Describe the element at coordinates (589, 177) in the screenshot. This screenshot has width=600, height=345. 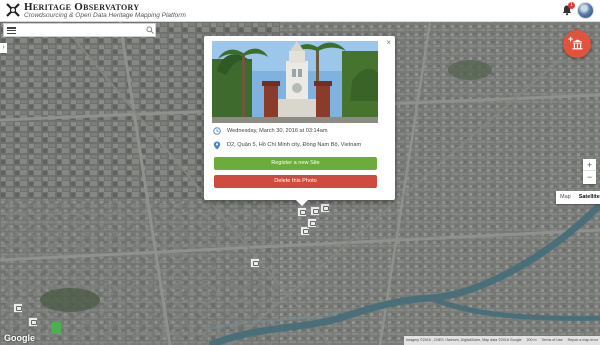
I see `zoom-out-button: −` at that location.